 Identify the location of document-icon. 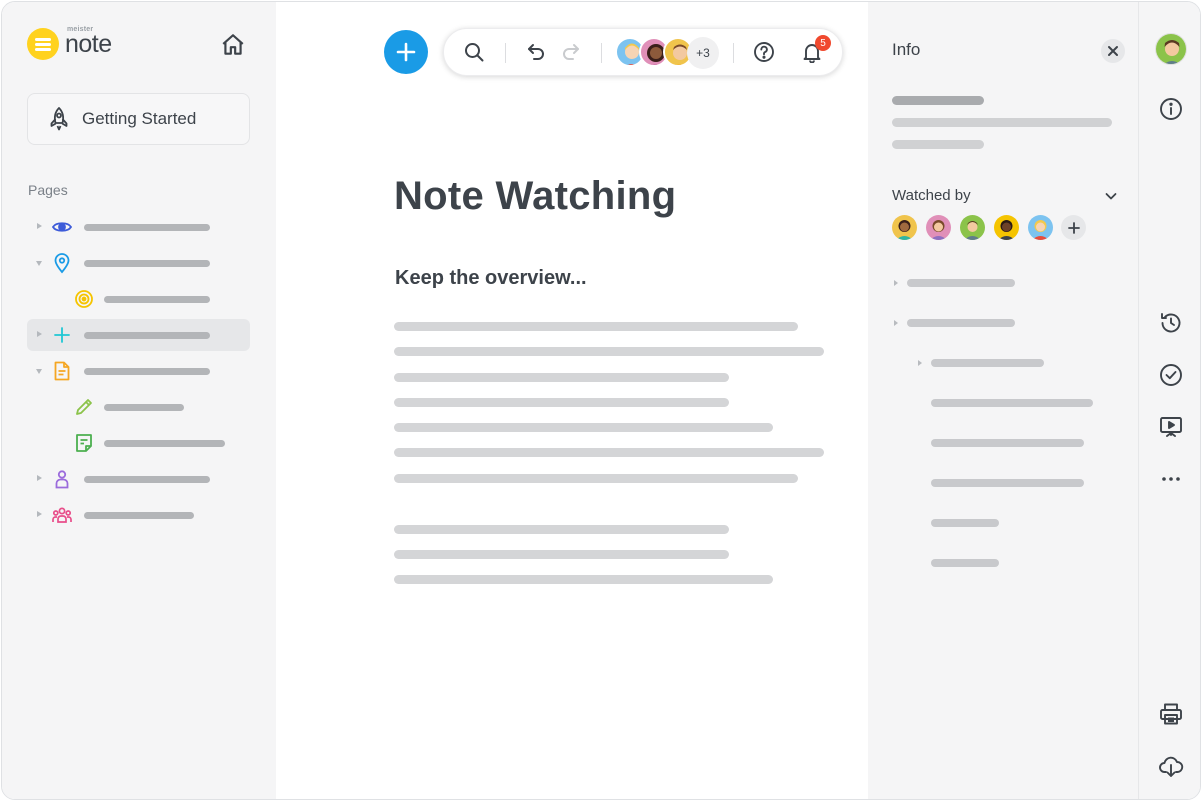
(62, 371).